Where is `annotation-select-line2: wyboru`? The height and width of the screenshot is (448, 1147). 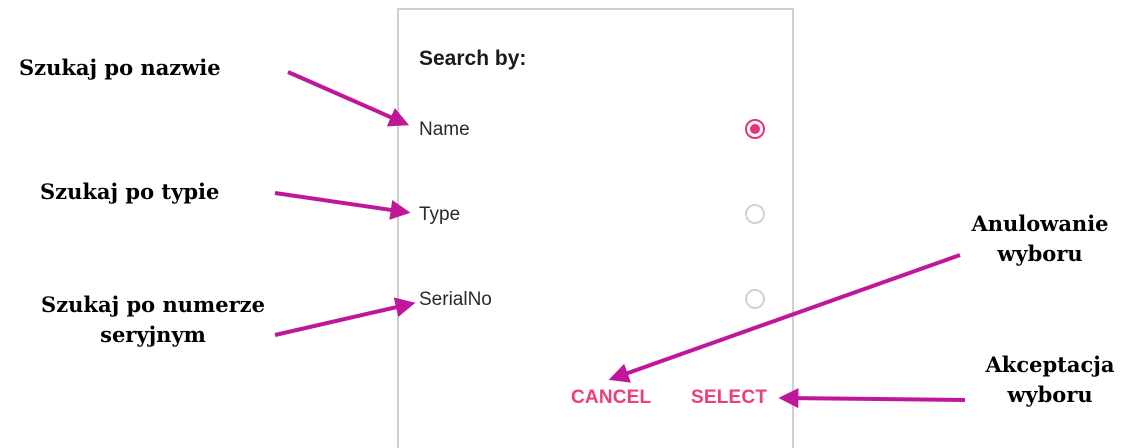
annotation-select-line2: wyboru is located at coordinates (1050, 394).